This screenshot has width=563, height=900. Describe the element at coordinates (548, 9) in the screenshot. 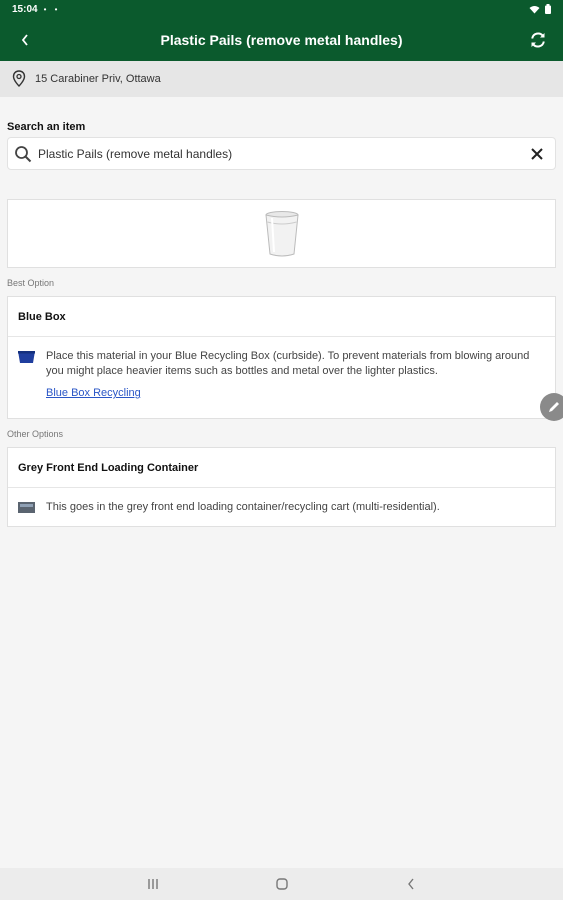

I see `battery-icon` at that location.